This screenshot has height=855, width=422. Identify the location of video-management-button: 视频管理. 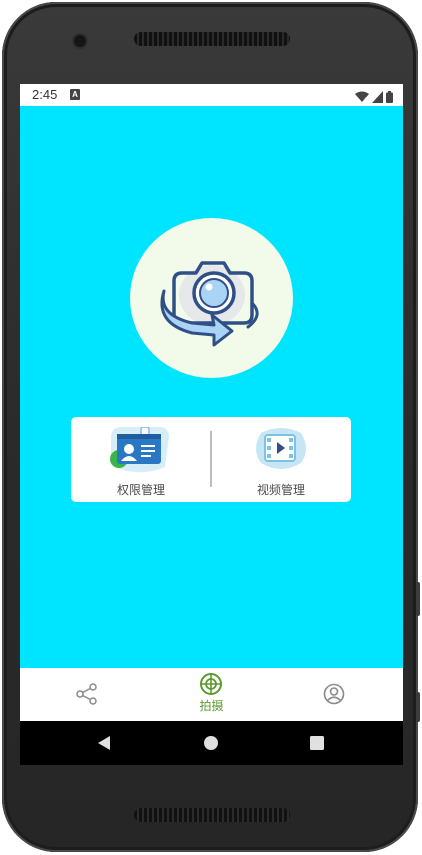
(281, 459).